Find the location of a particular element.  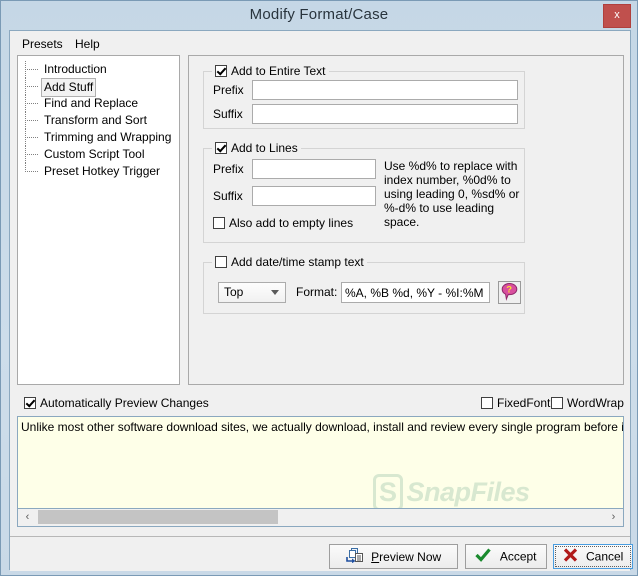

menu-item-presets: Presets is located at coordinates (42, 44).